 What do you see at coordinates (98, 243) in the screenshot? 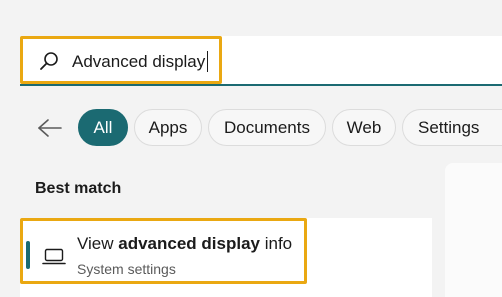
I see `result-title-prefix: View` at bounding box center [98, 243].